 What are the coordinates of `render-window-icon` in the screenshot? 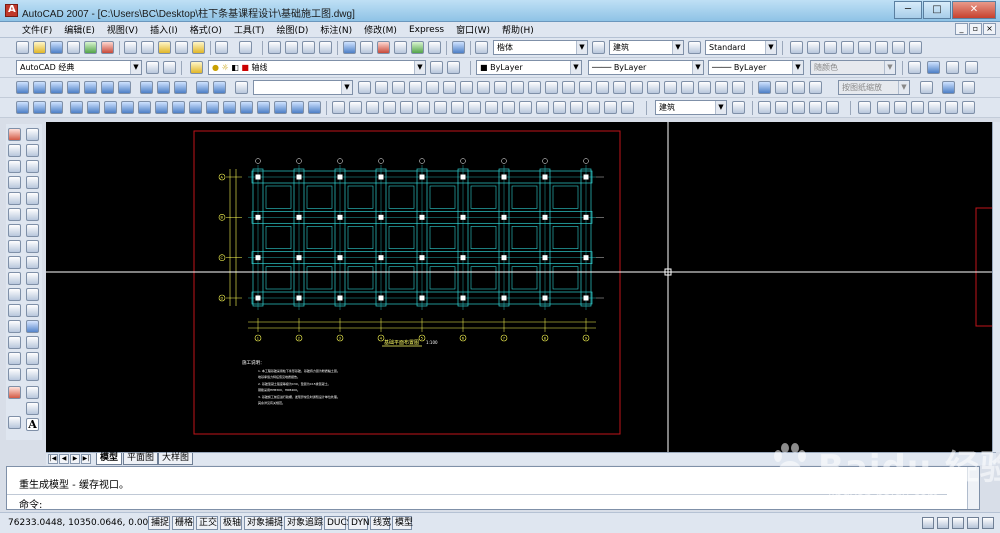 It's located at (229, 107).